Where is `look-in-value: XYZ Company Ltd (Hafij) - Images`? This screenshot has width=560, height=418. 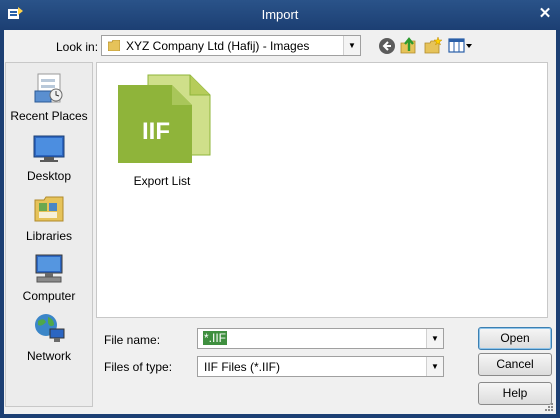
look-in-value: XYZ Company Ltd (Hafij) - Images is located at coordinates (218, 46).